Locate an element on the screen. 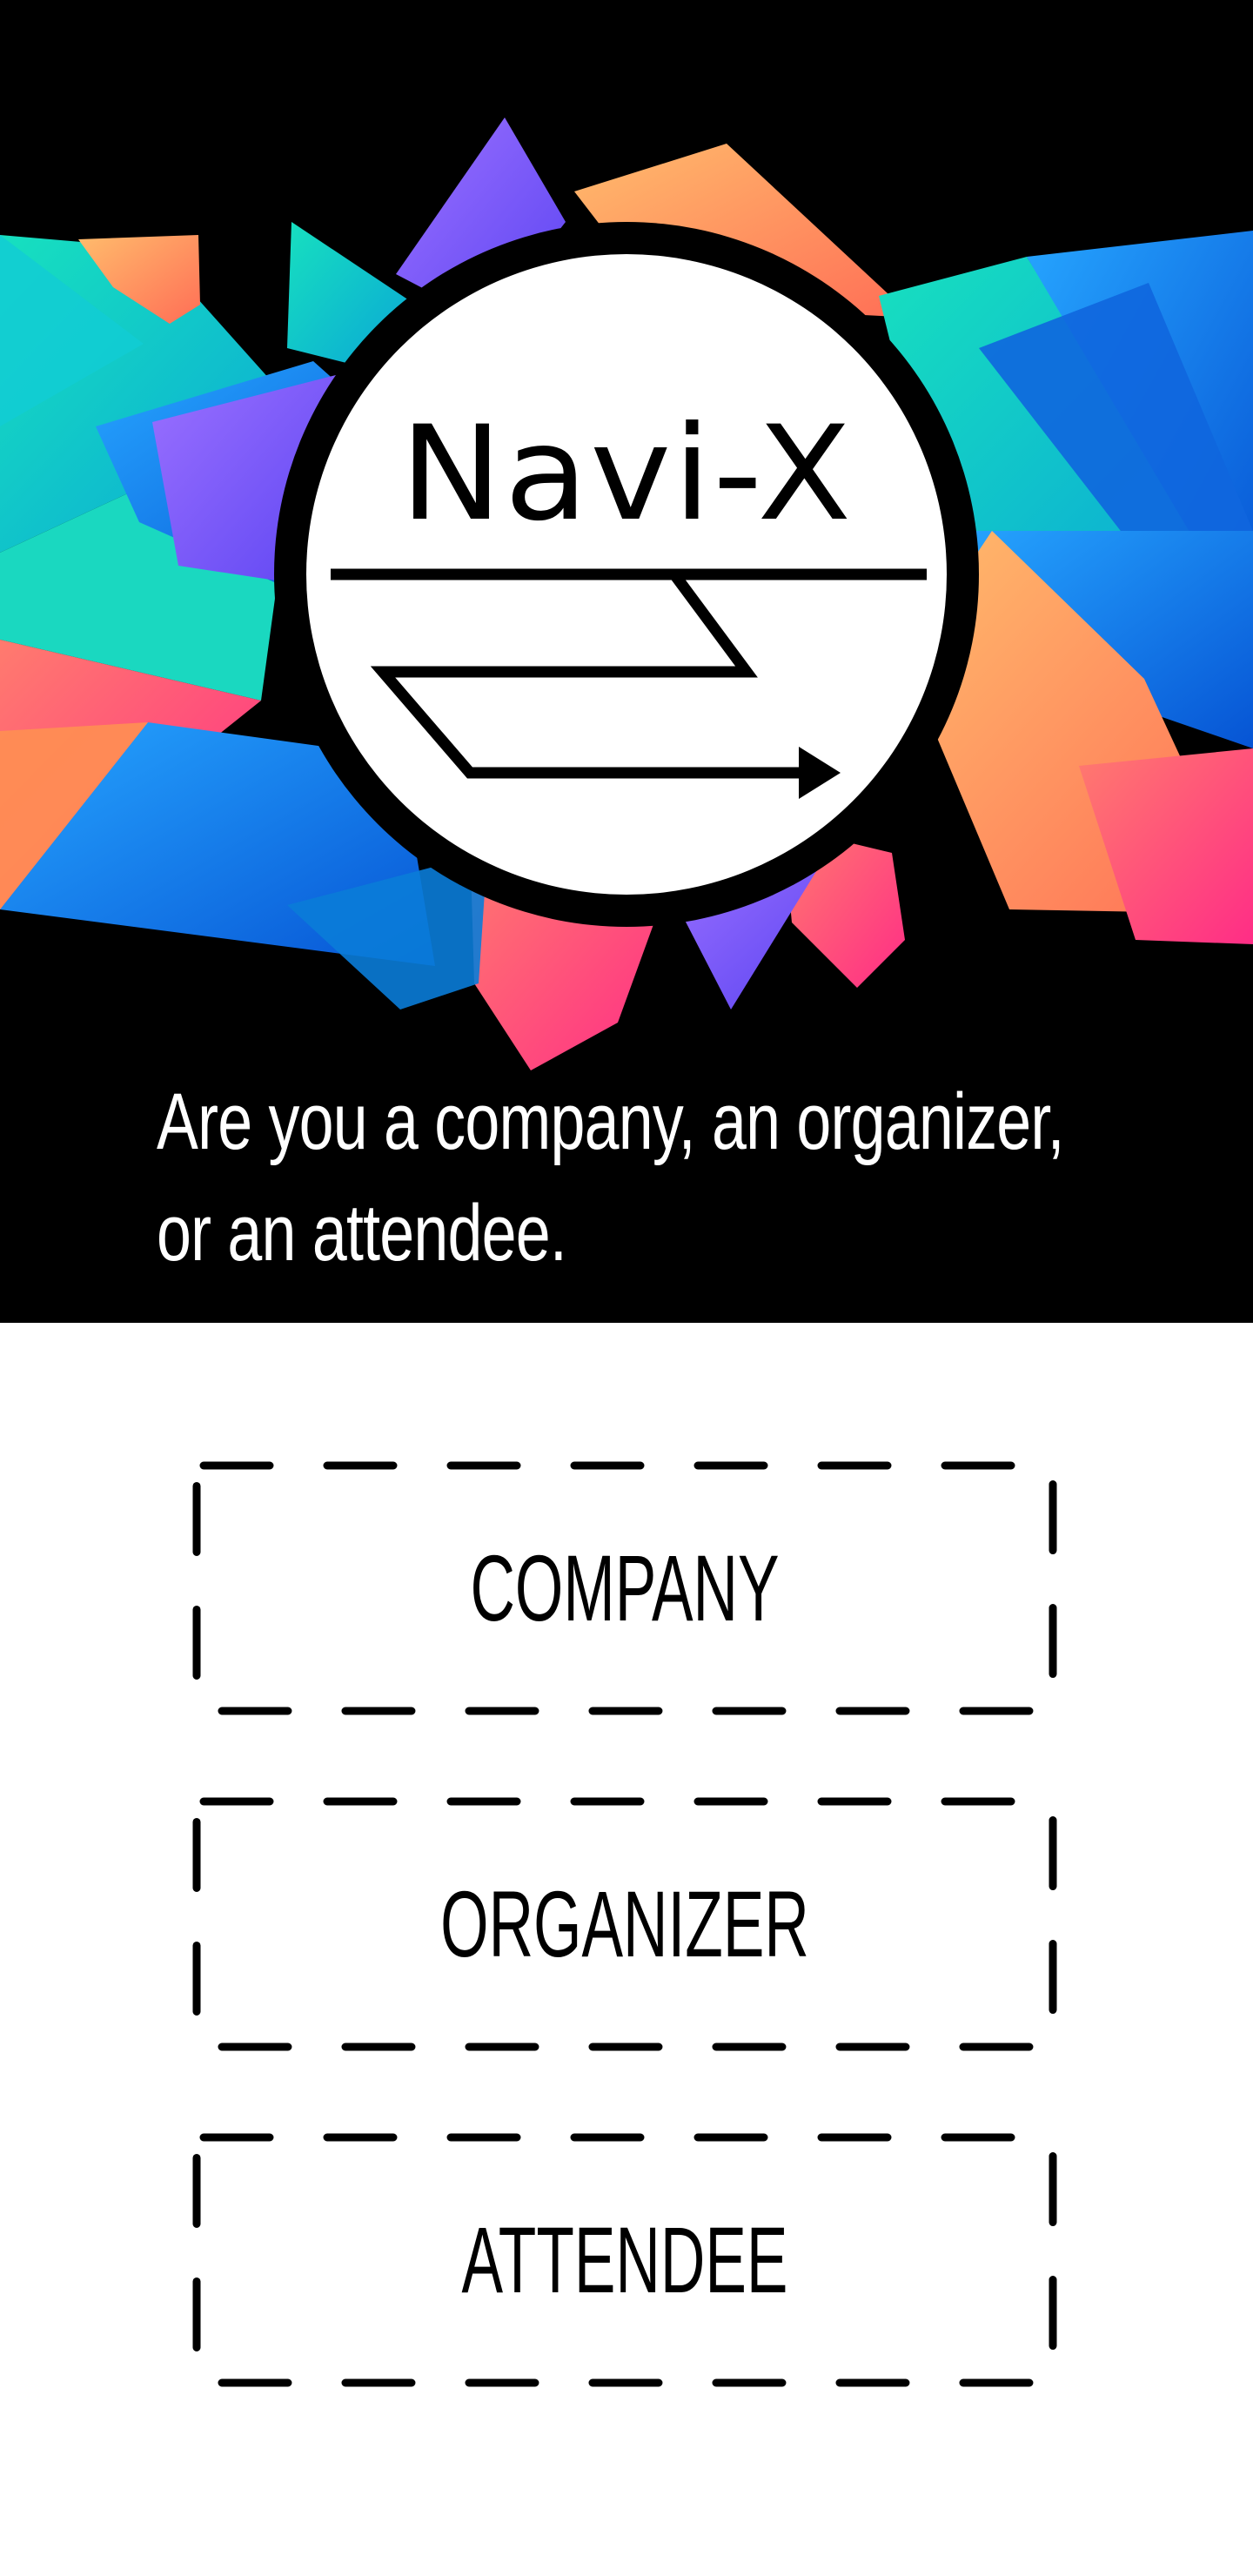 This screenshot has width=1253, height=2576. company-button: COMPANY is located at coordinates (624, 1588).